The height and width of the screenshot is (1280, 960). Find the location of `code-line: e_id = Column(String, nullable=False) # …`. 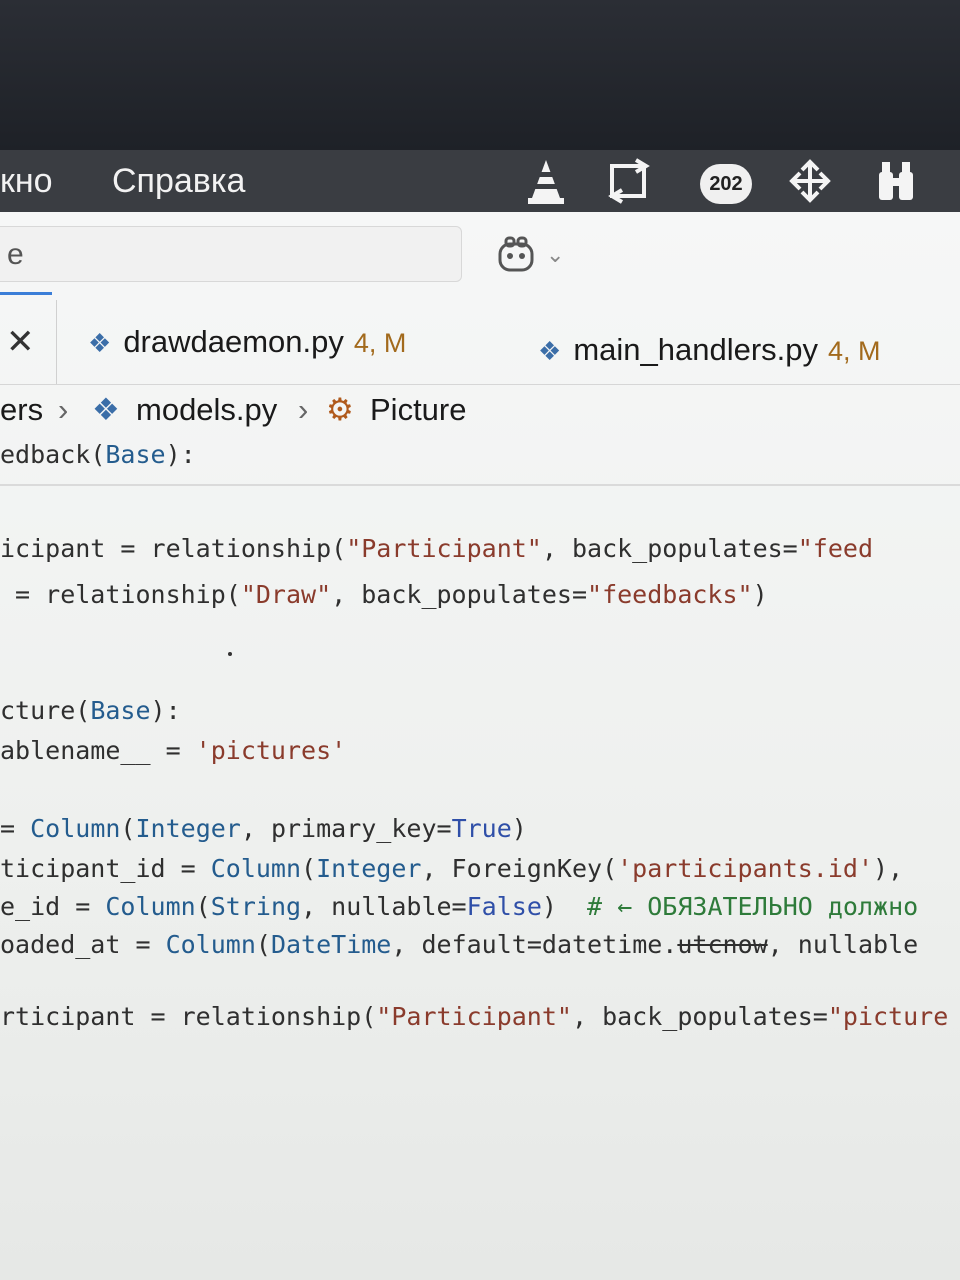

code-line: e_id = Column(String, nullable=False) # … is located at coordinates (459, 906).